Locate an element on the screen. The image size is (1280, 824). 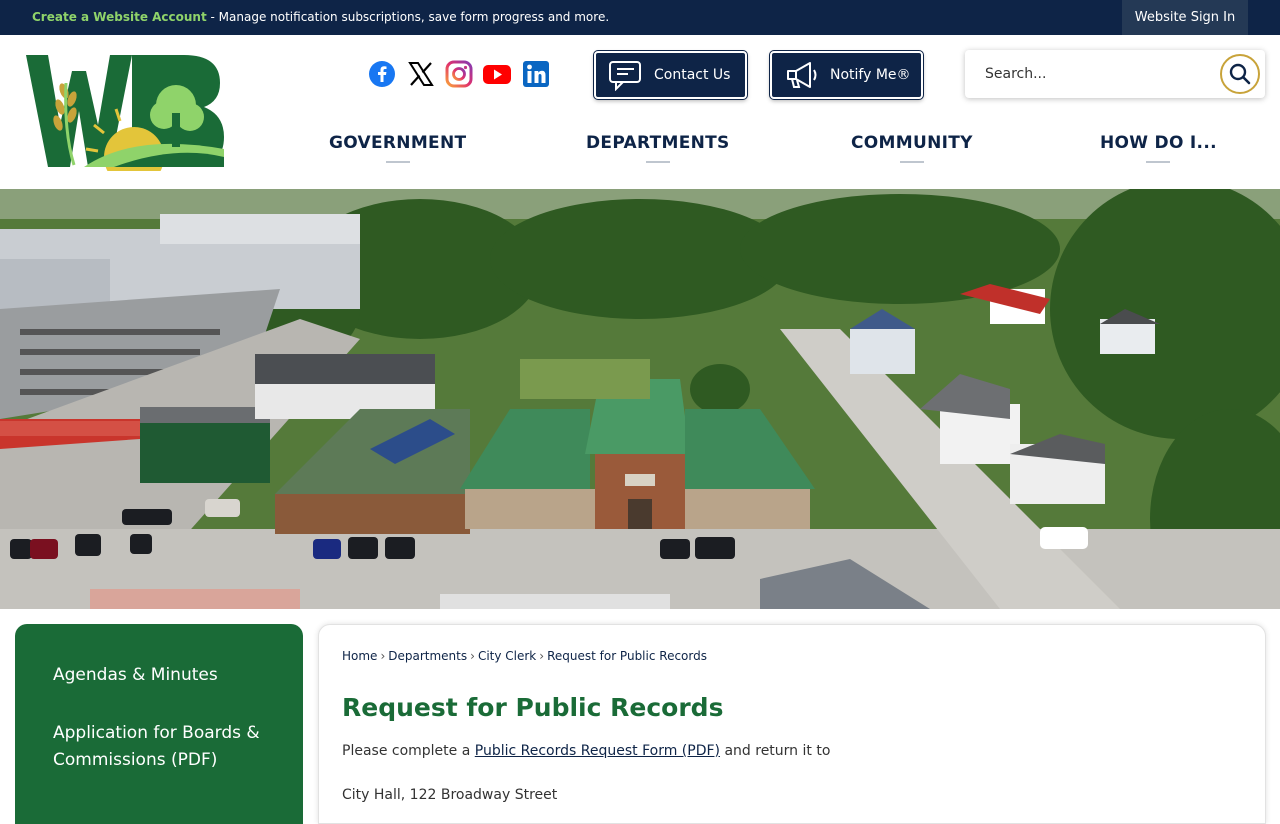
x-icon is located at coordinates (421, 74).